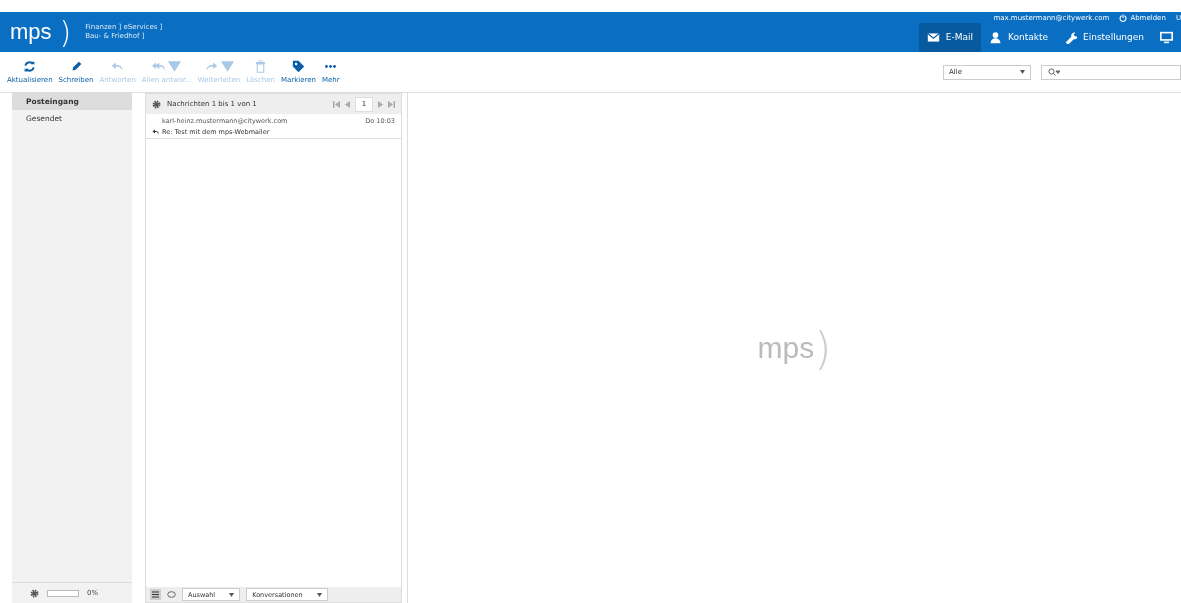  Describe the element at coordinates (171, 594) in the screenshot. I see `thread-view-icon` at that location.